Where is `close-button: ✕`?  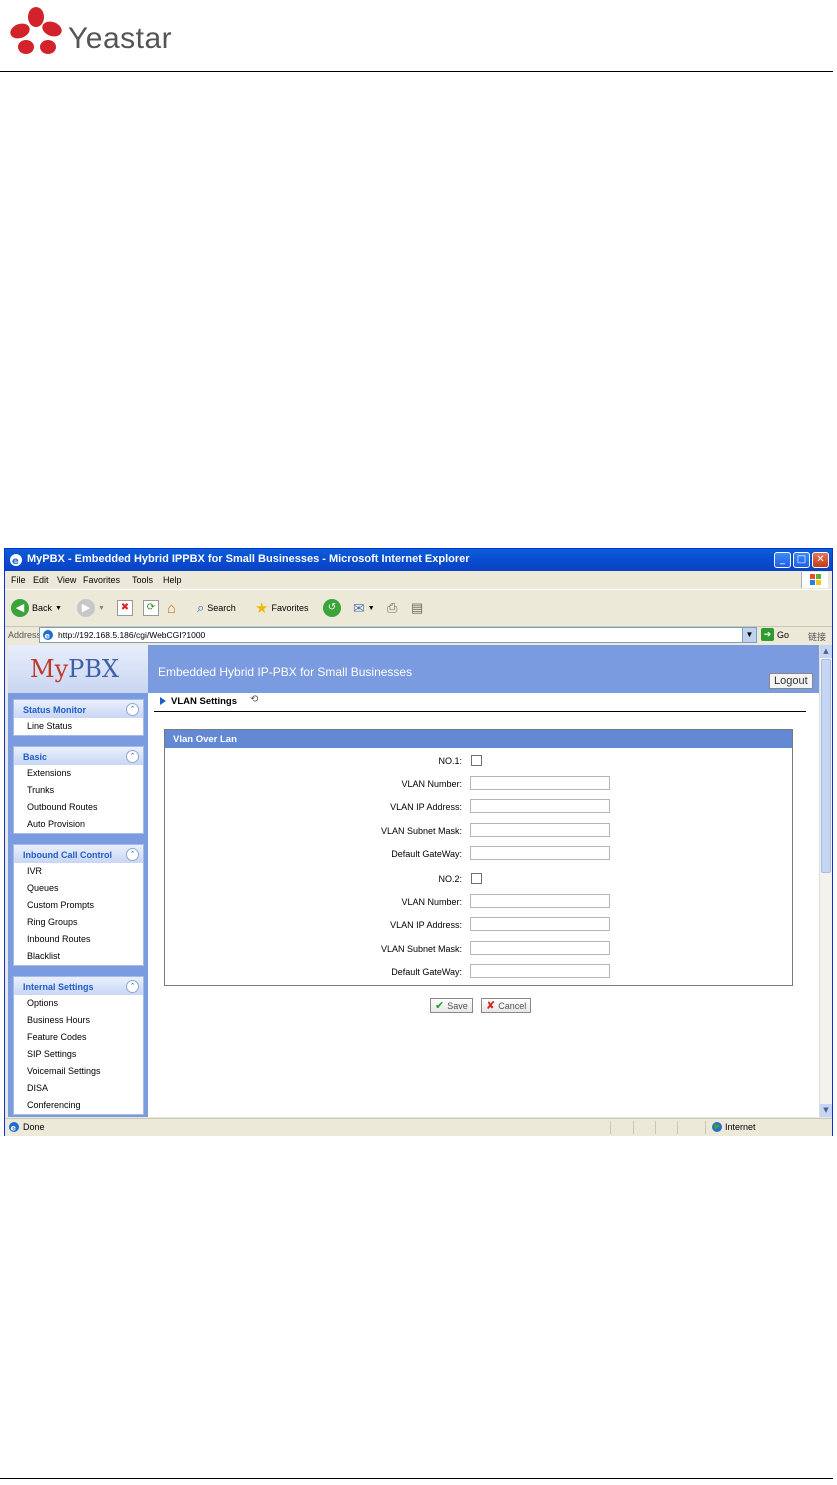
close-button: ✕ is located at coordinates (820, 560).